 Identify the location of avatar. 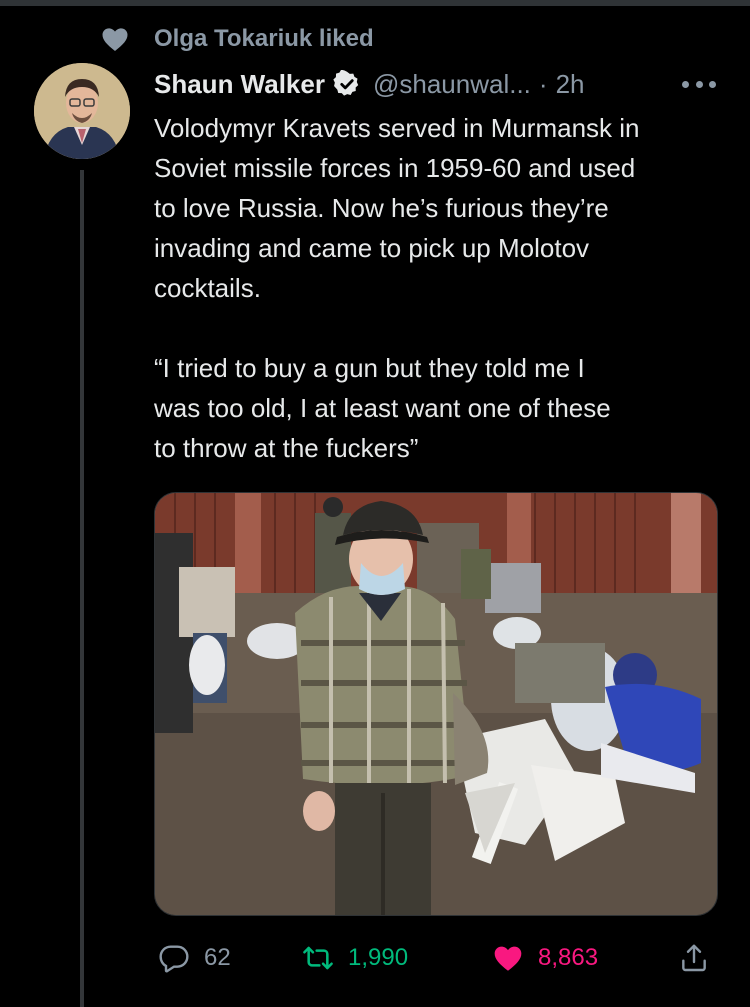
(82, 111).